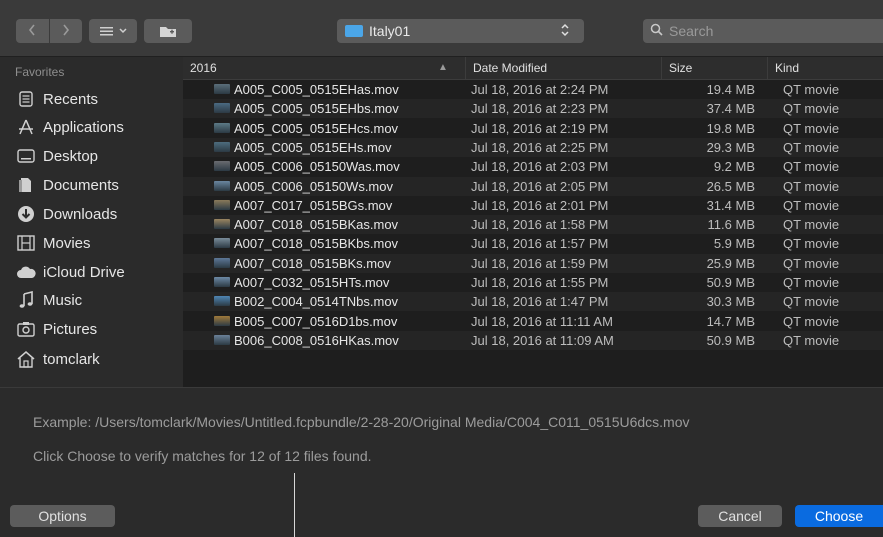 This screenshot has height=537, width=883. I want to click on file-size: 50.9 MB, so click(730, 282).